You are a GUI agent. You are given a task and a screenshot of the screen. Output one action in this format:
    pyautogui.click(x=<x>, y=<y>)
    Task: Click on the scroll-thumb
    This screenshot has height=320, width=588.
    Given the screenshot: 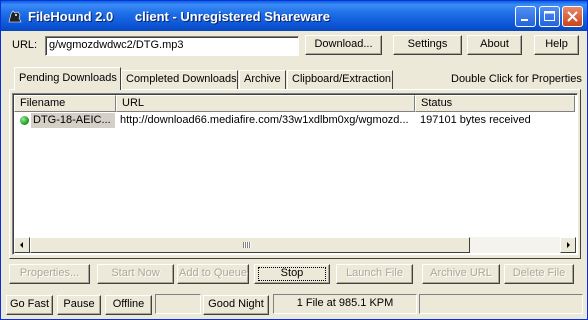 What is the action you would take?
    pyautogui.click(x=250, y=245)
    